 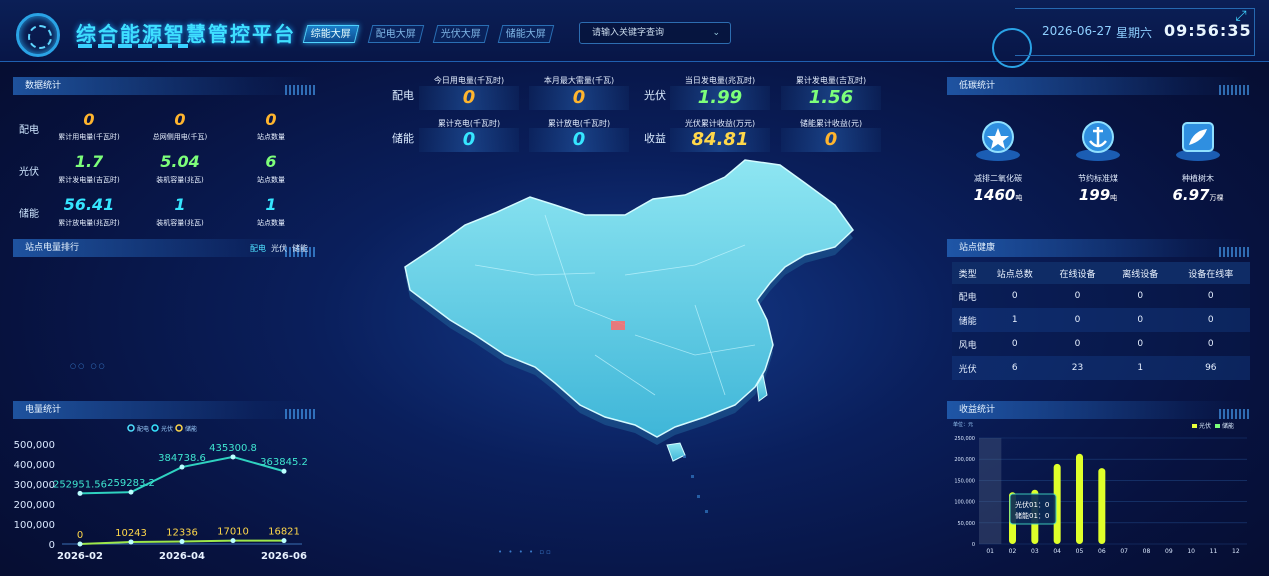 I want to click on decoration: • • • • ▫▫, so click(x=525, y=552).